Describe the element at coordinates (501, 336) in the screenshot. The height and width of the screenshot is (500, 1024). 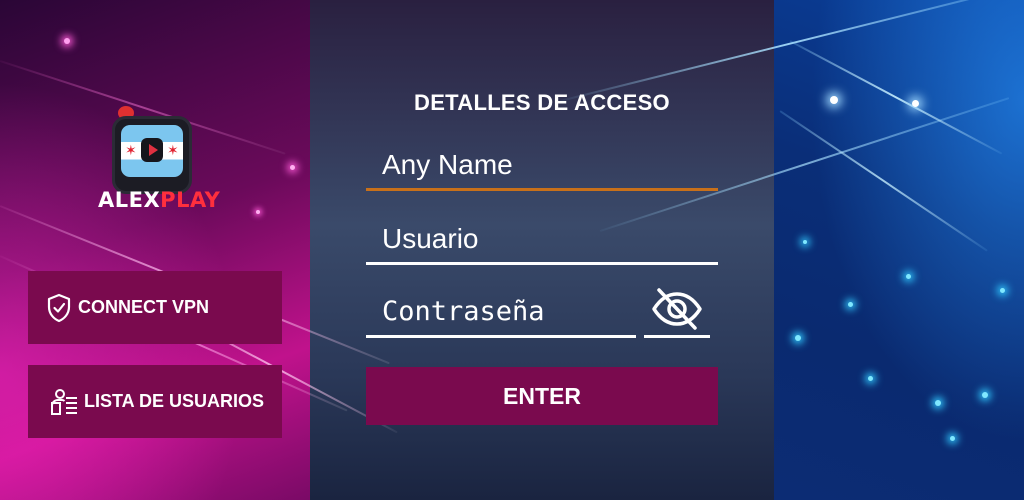
I see `password-underline` at that location.